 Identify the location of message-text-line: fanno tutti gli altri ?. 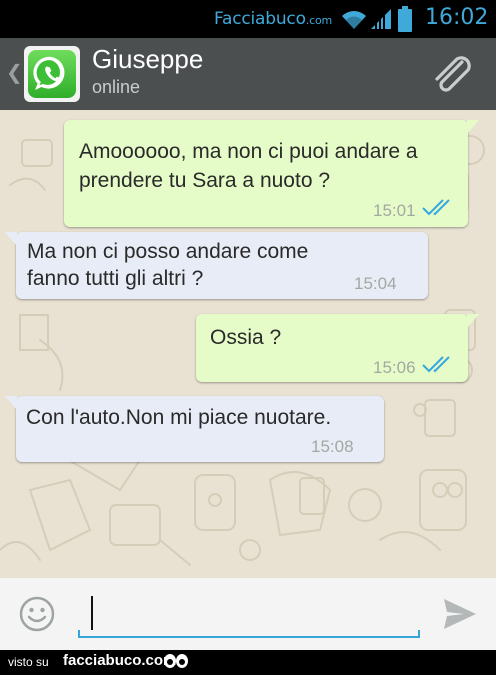
(115, 278).